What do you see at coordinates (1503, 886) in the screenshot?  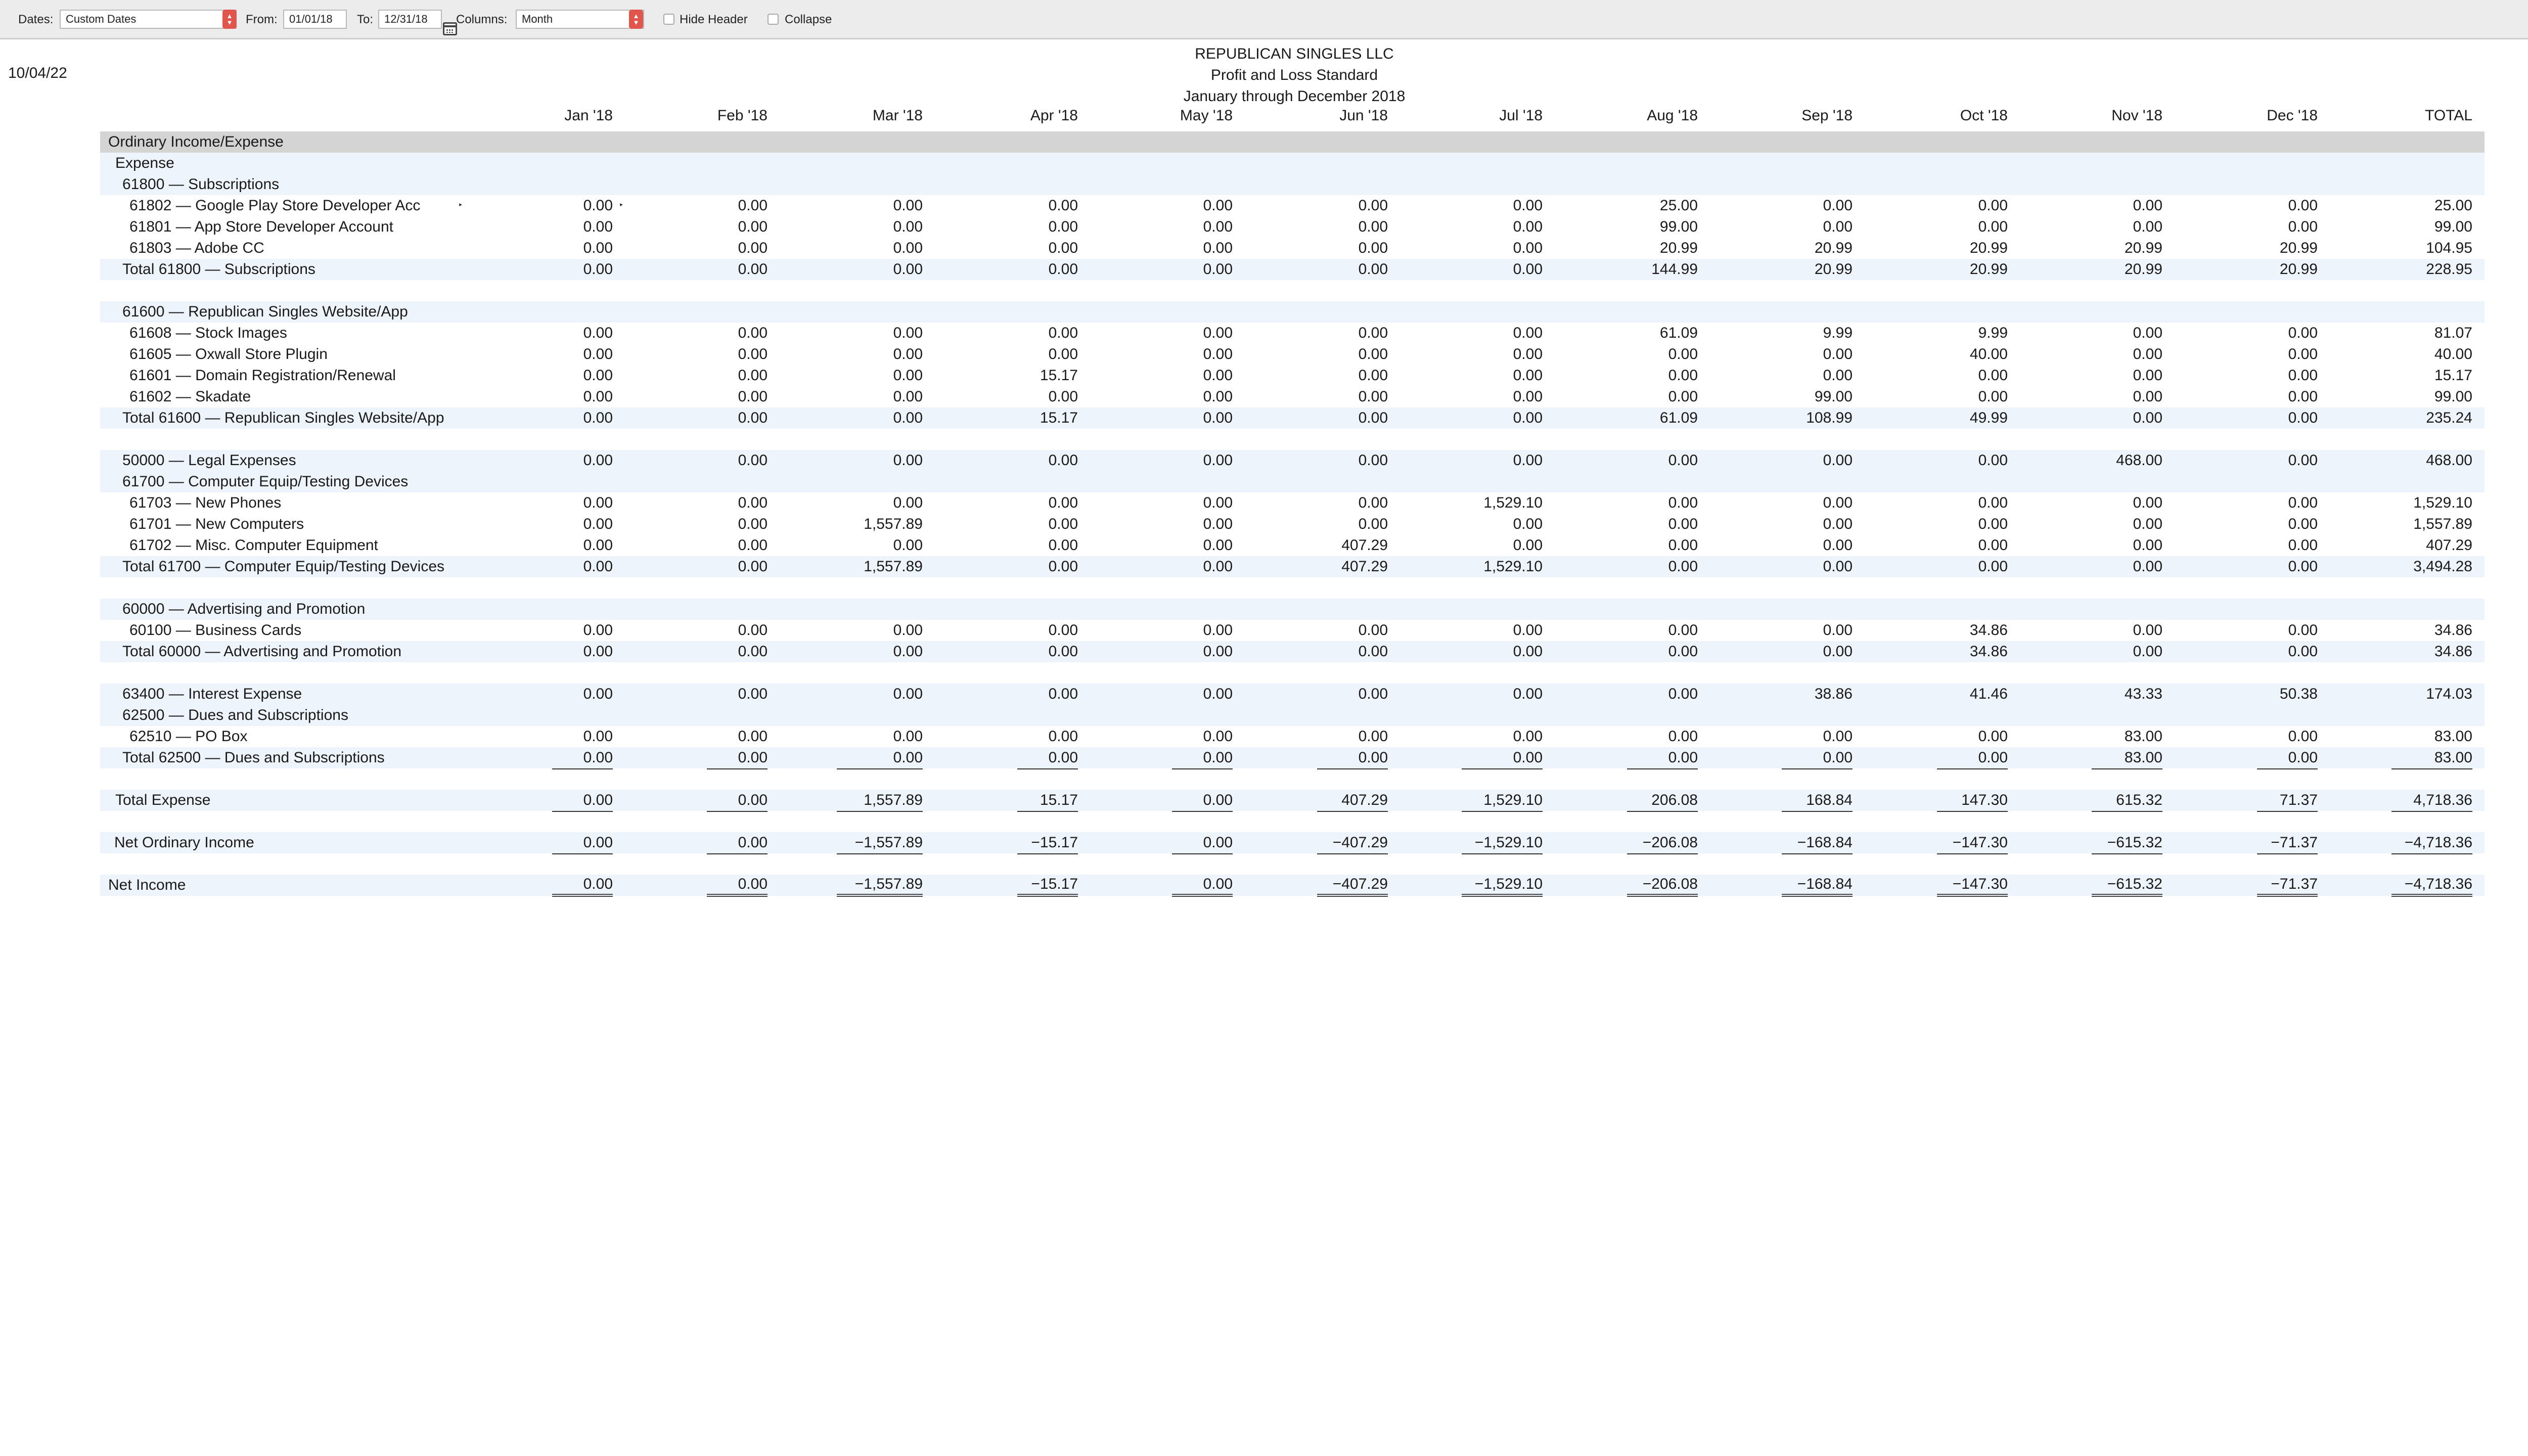 I see `amount-cell: −1,529.10` at bounding box center [1503, 886].